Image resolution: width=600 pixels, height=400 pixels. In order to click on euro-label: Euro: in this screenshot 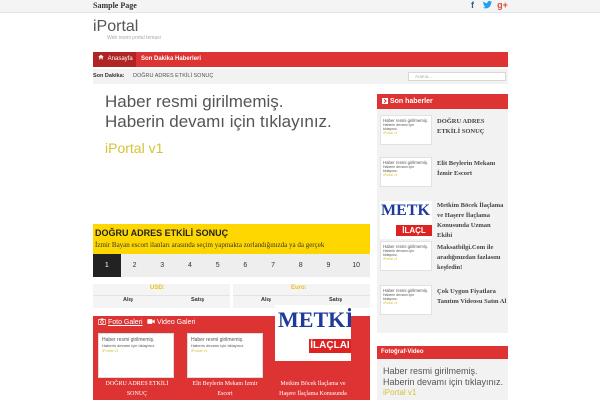, I will do `click(299, 288)`.